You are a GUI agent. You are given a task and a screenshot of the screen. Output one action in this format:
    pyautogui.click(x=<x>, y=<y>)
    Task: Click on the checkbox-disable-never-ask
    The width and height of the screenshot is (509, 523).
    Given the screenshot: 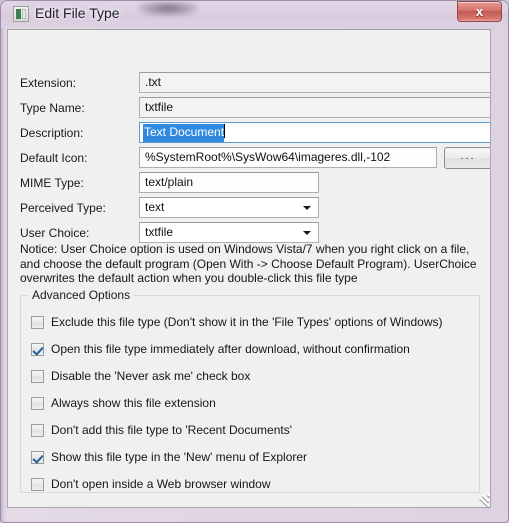 What is the action you would take?
    pyautogui.click(x=37, y=376)
    